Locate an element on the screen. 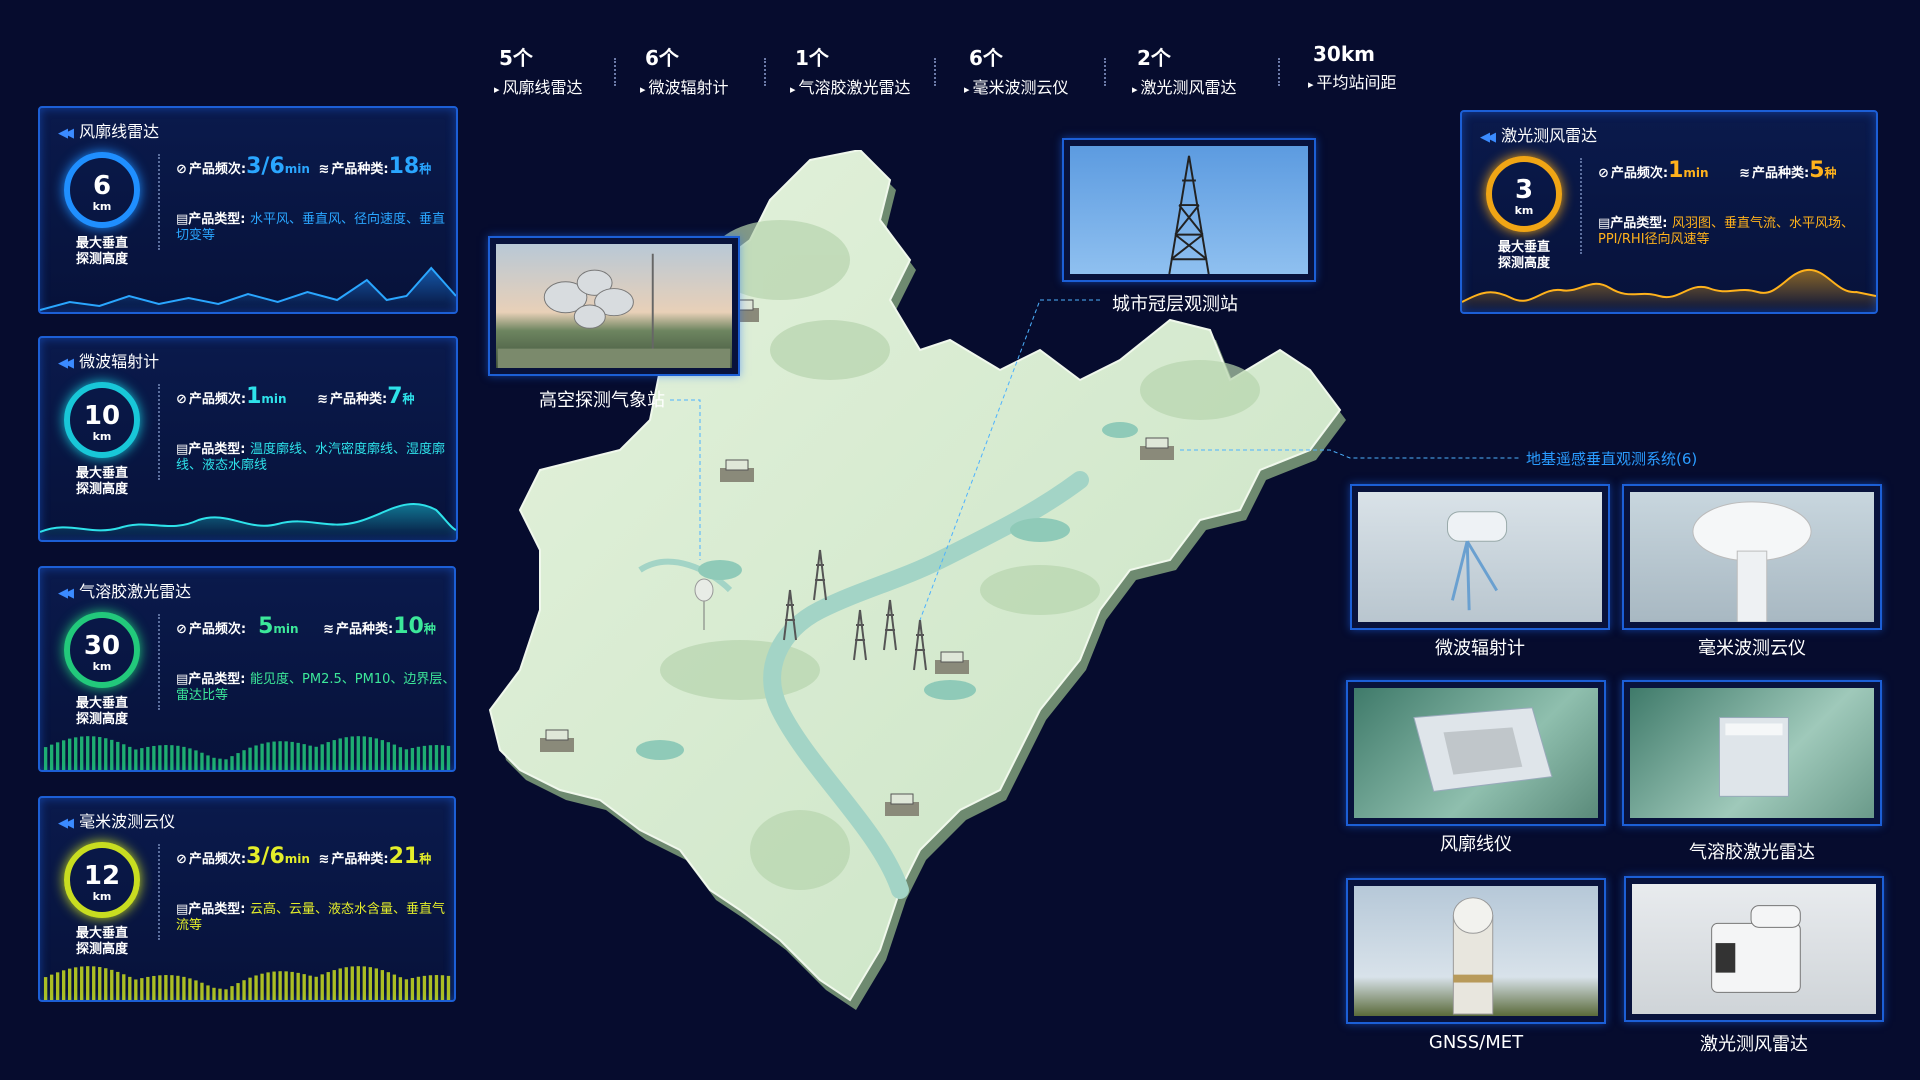 This screenshot has height=1080, width=1920. photo-urban-canopy-station is located at coordinates (1189, 210).